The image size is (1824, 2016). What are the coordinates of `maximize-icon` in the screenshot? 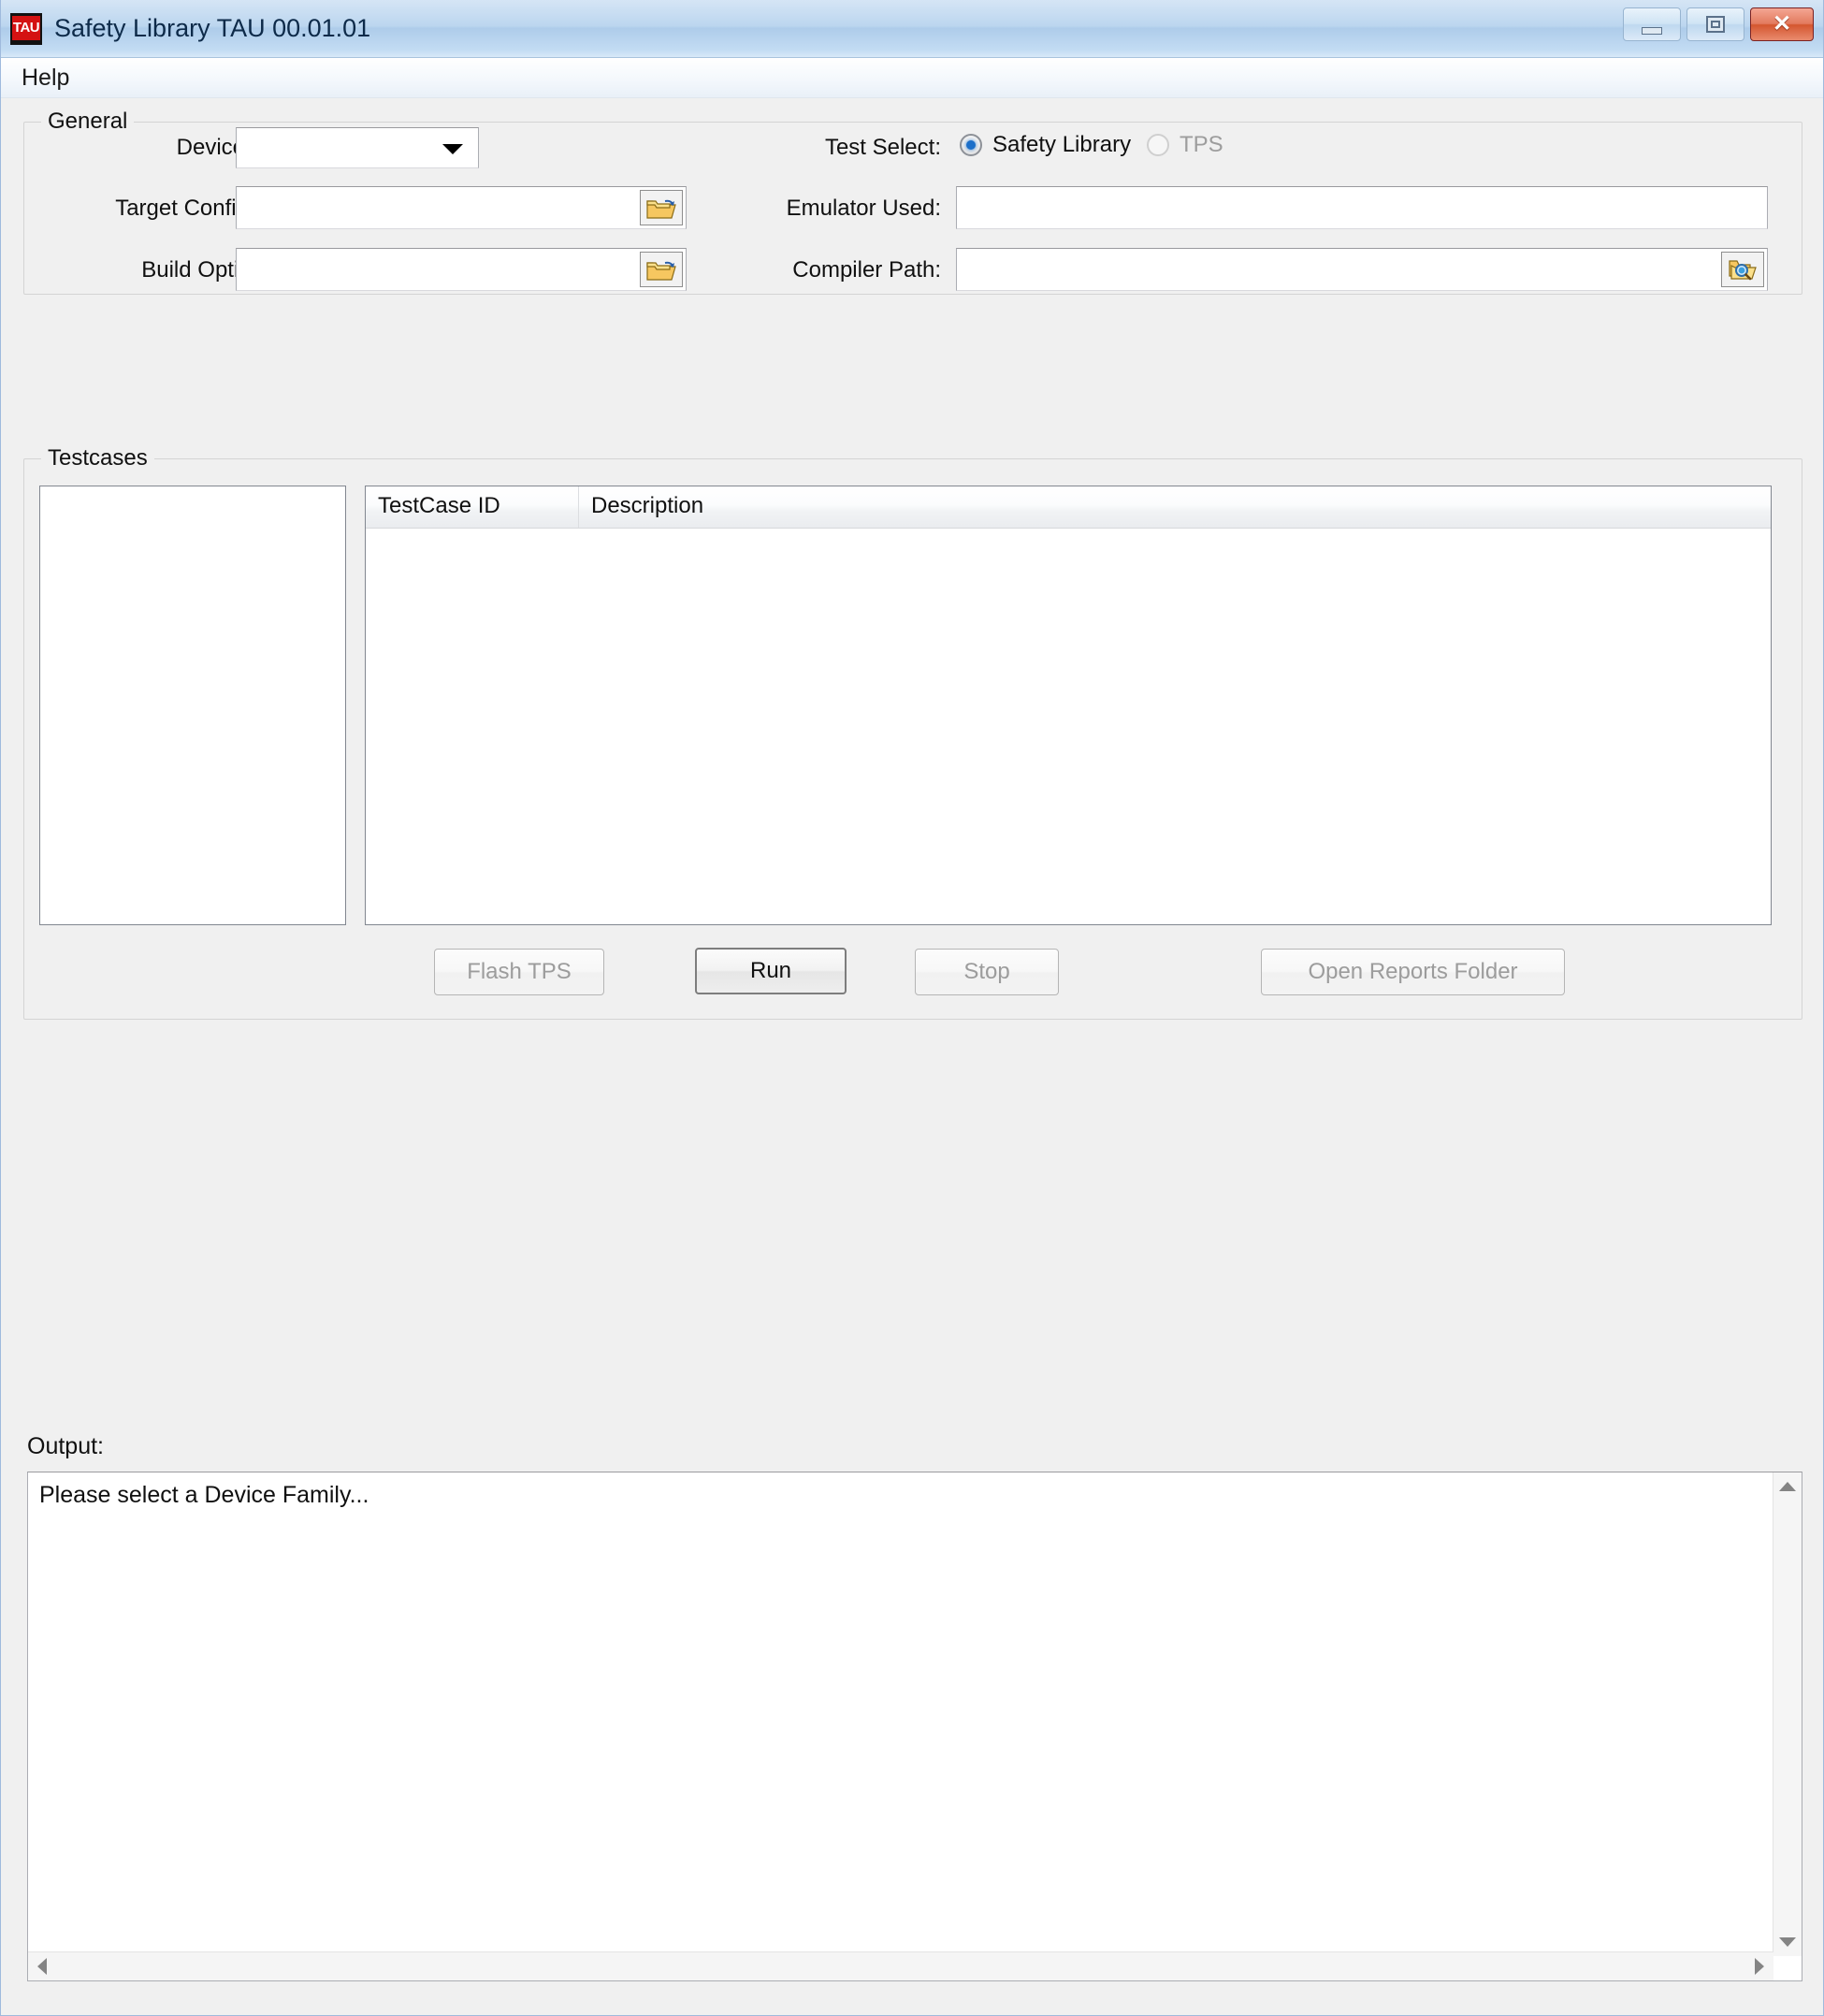 It's located at (1715, 25).